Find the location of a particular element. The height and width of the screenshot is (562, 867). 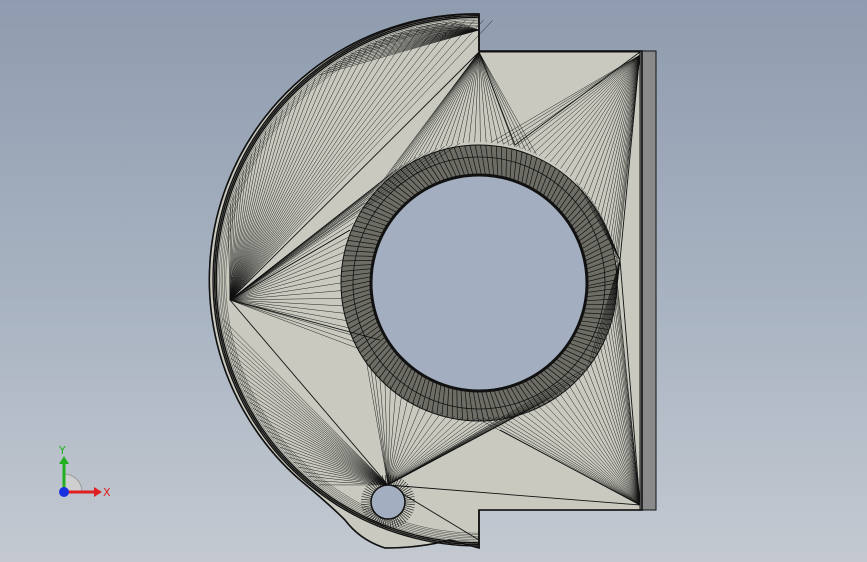

z-axis-dot is located at coordinates (64, 492).